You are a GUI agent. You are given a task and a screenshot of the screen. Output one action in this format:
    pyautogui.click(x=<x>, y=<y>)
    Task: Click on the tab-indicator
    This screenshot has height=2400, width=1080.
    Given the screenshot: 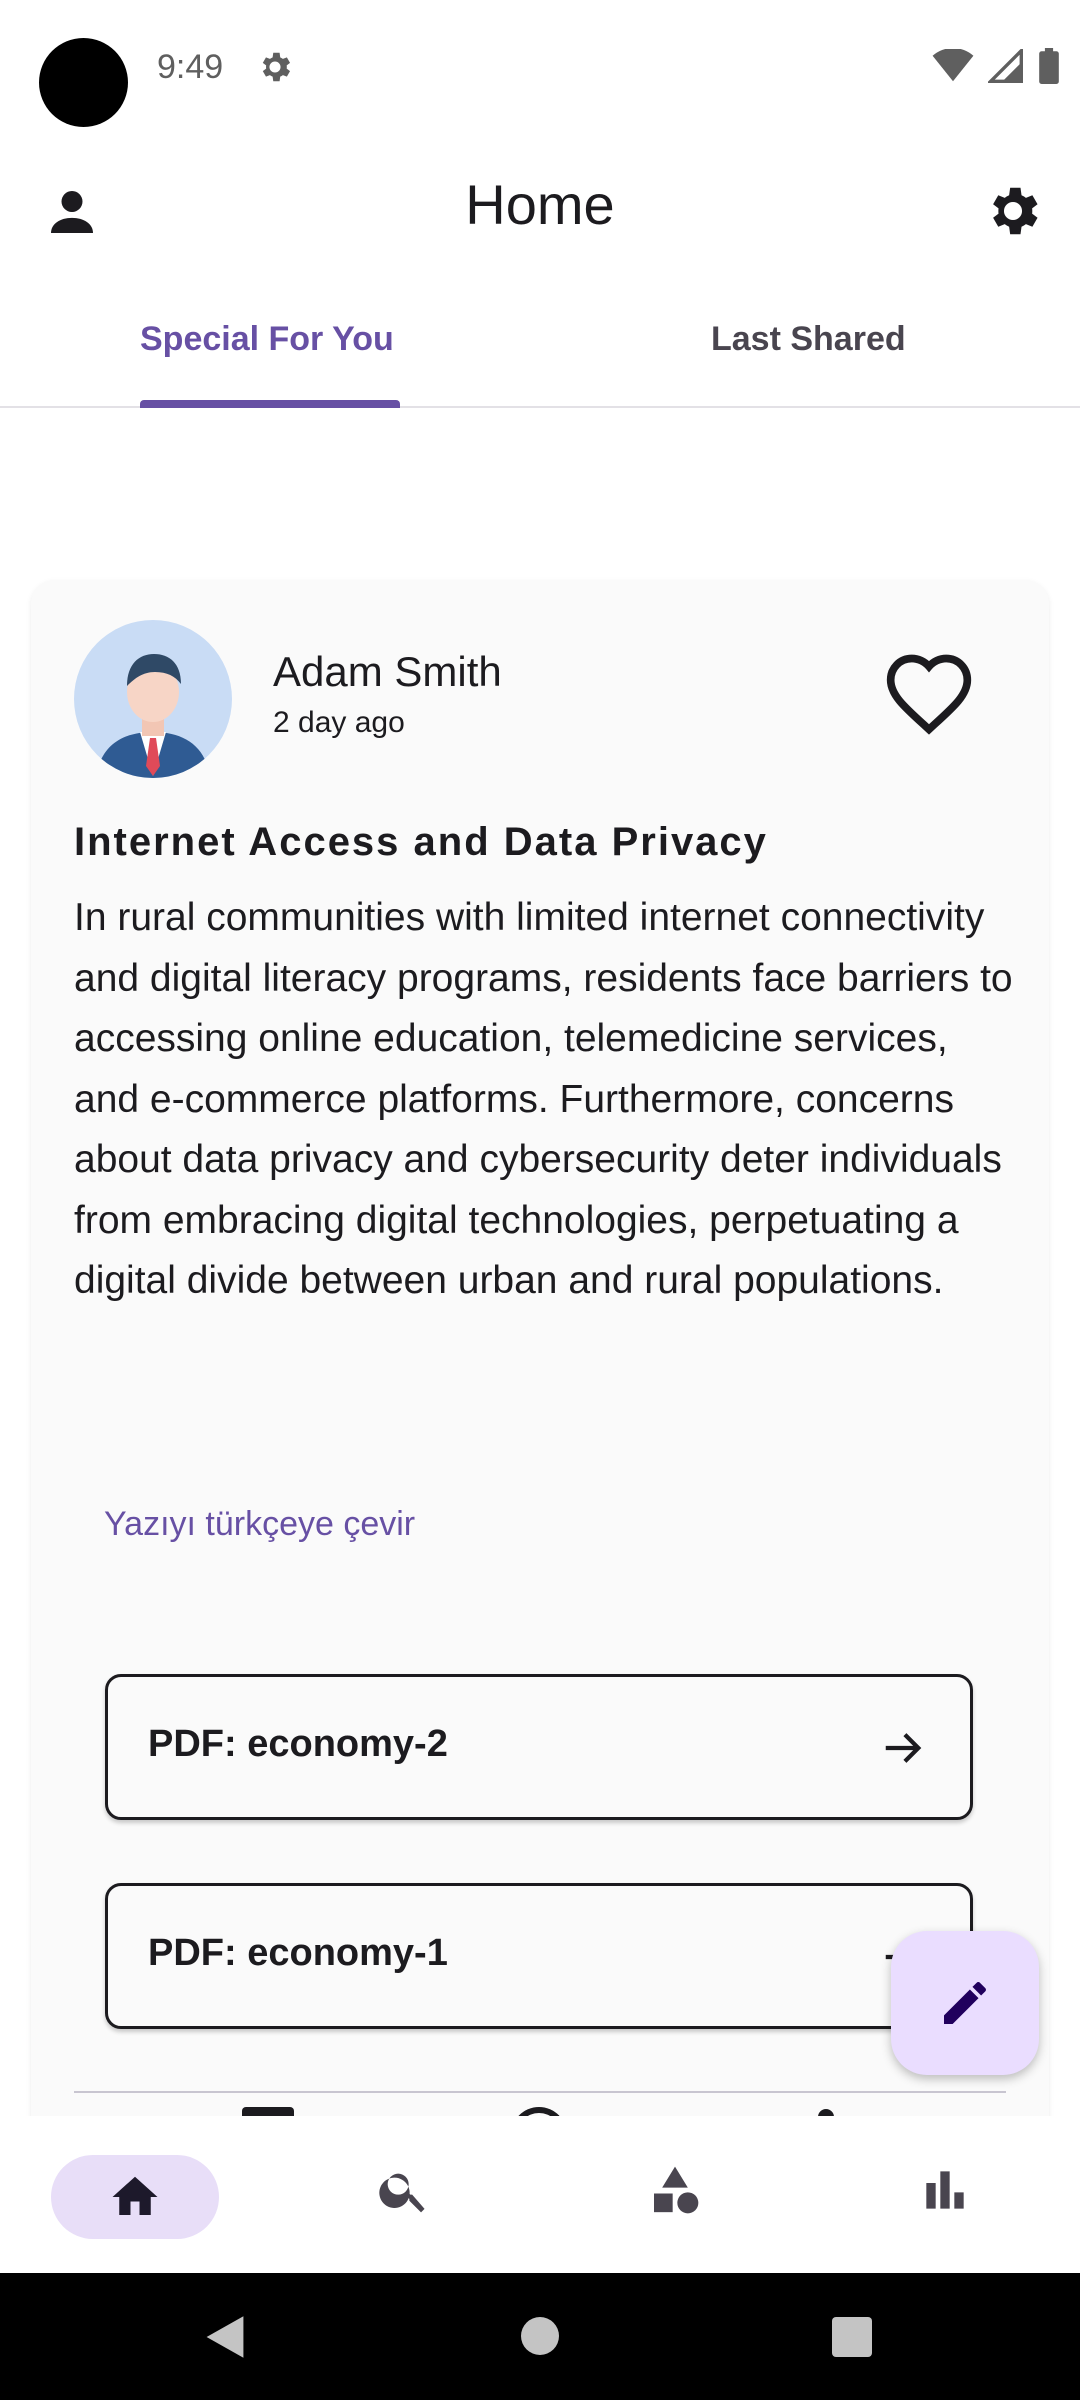 What is the action you would take?
    pyautogui.click(x=270, y=404)
    